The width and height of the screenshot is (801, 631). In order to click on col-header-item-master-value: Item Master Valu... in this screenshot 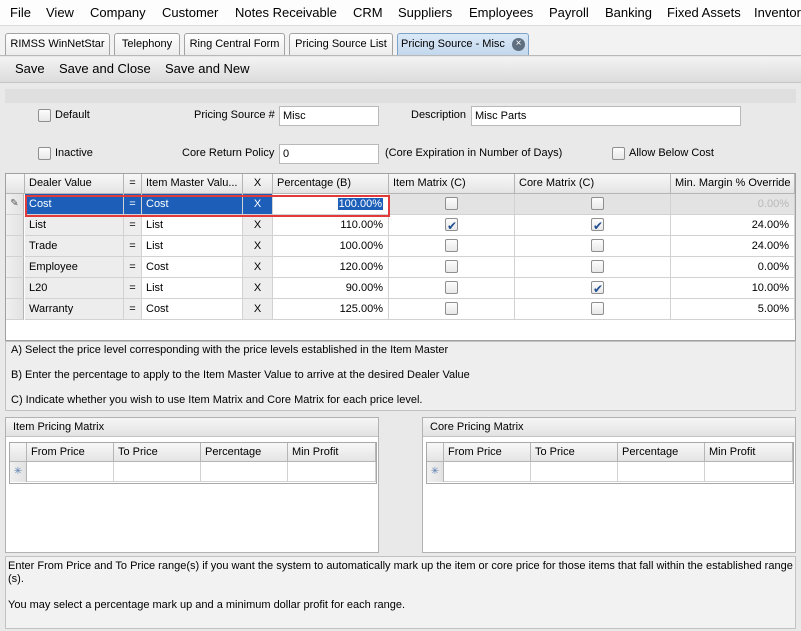, I will do `click(192, 184)`.